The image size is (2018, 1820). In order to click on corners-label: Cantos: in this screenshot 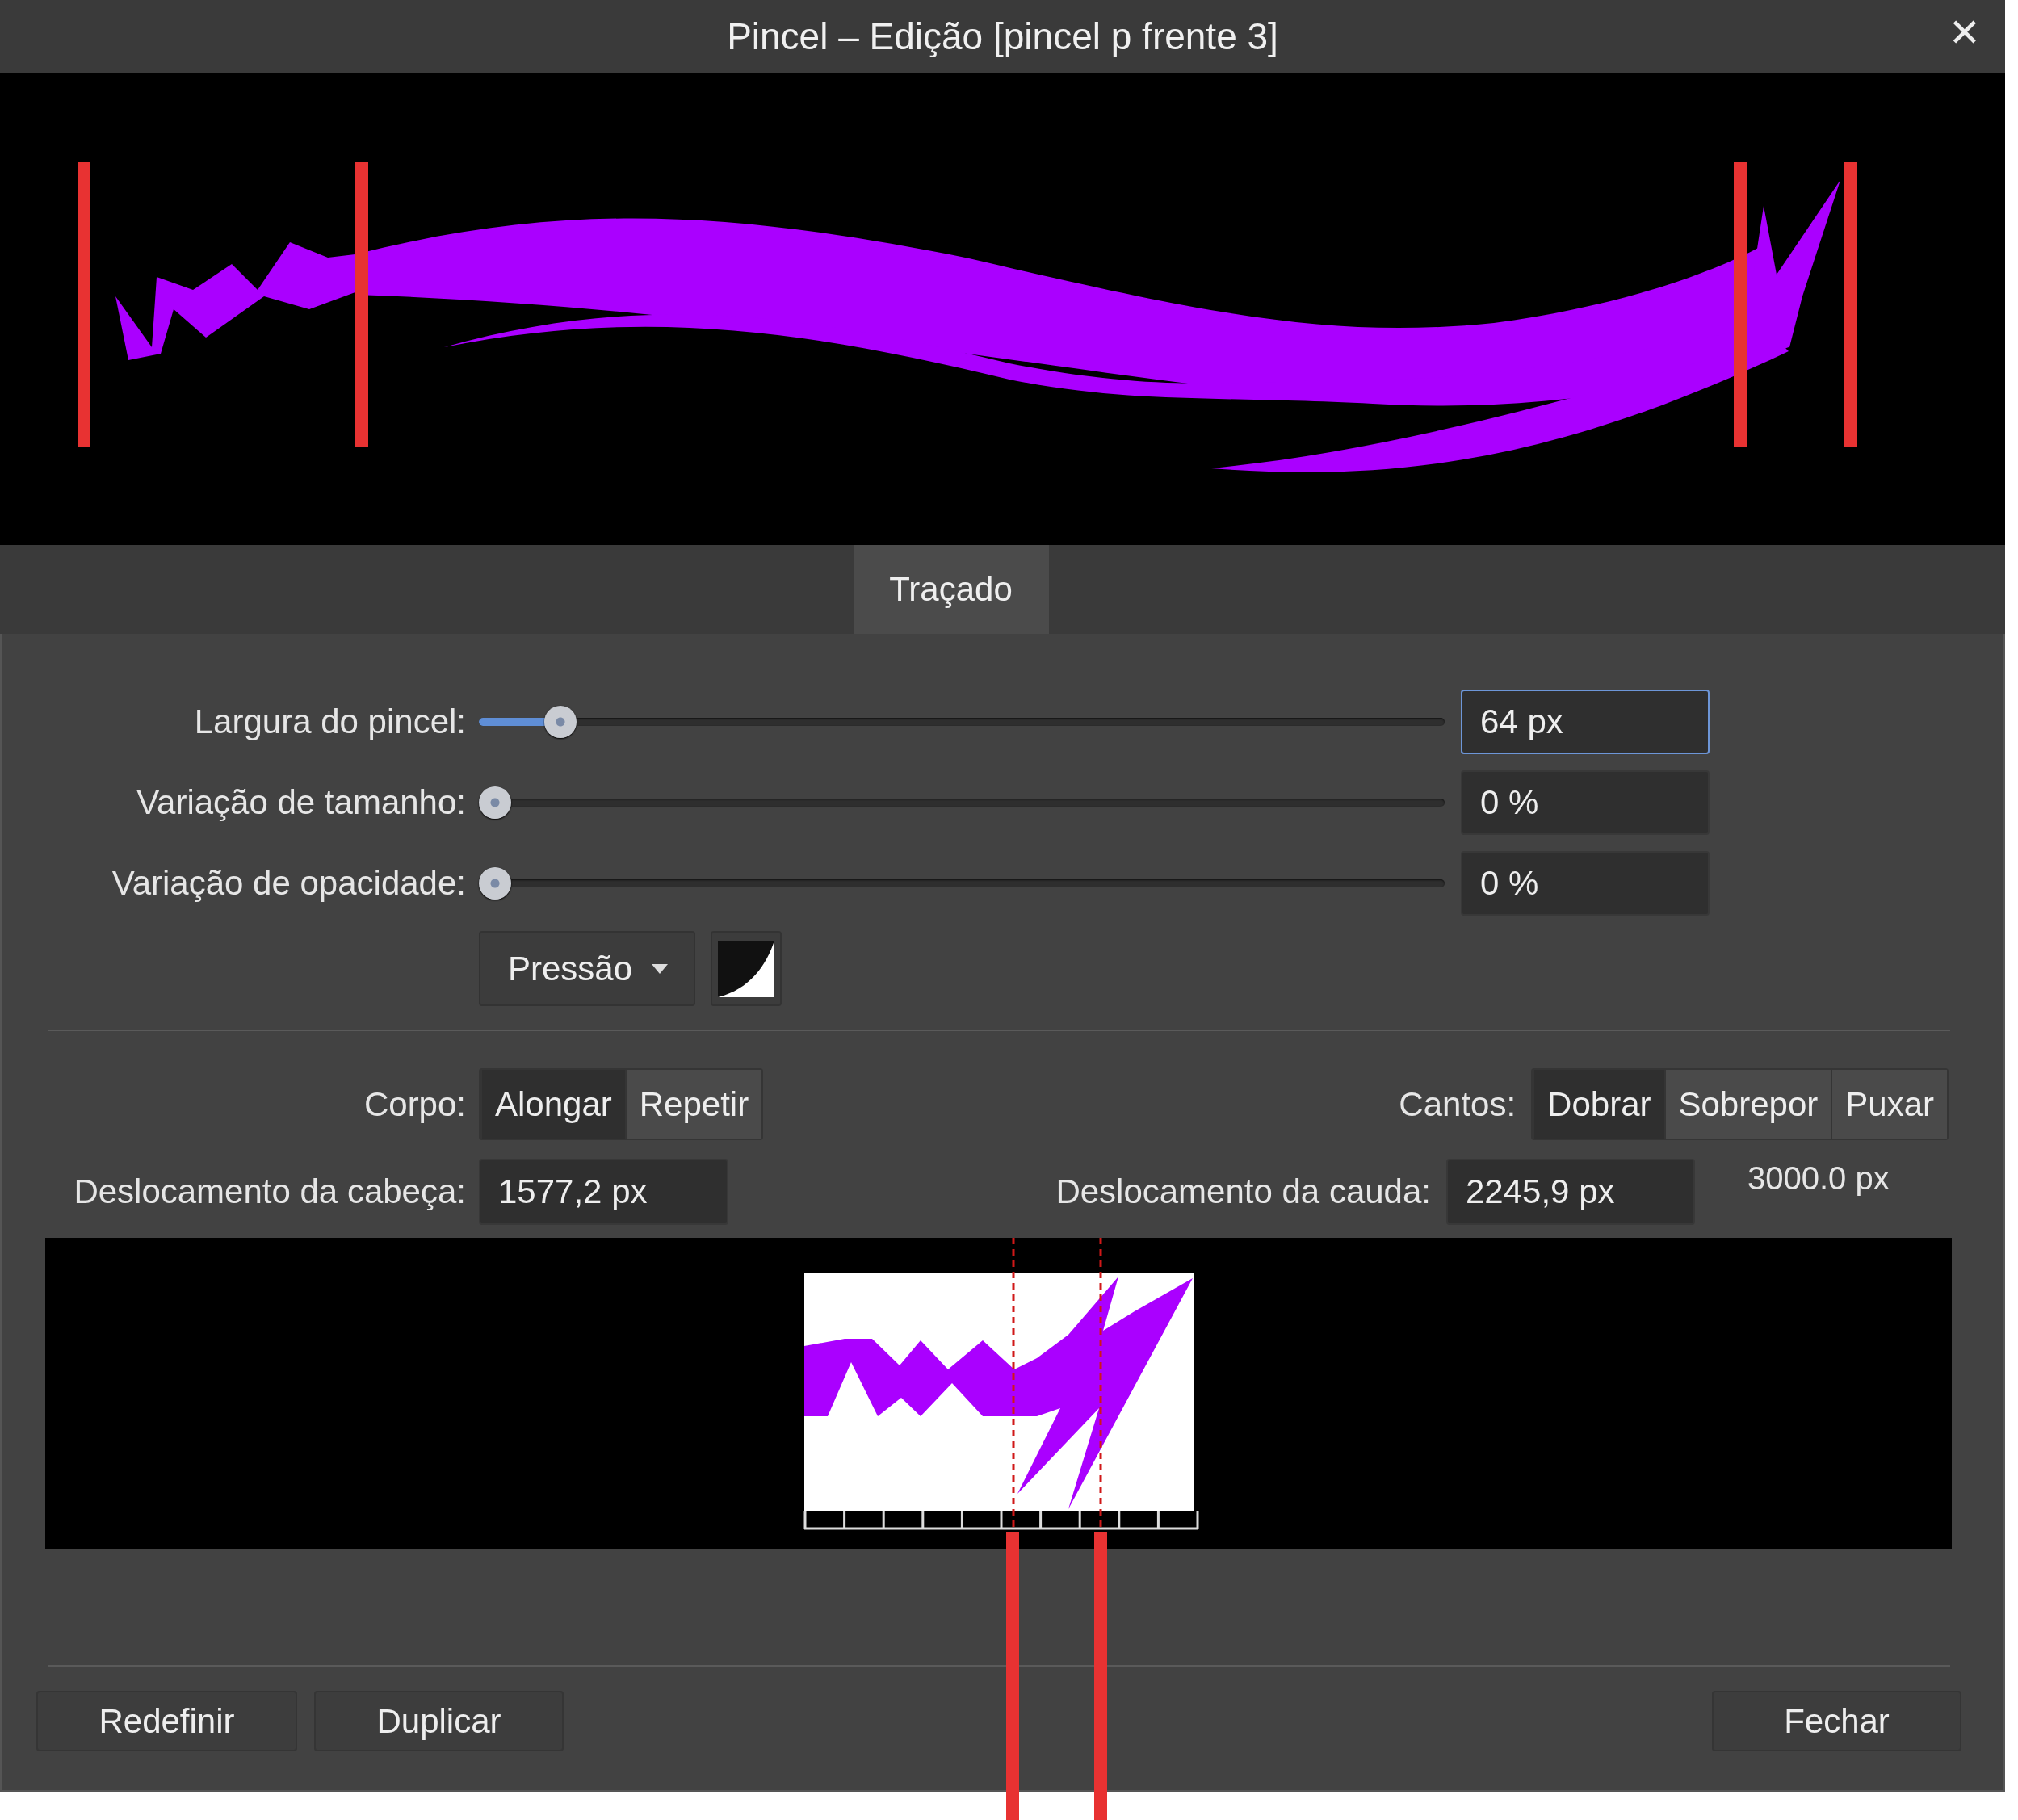, I will do `click(1458, 1104)`.